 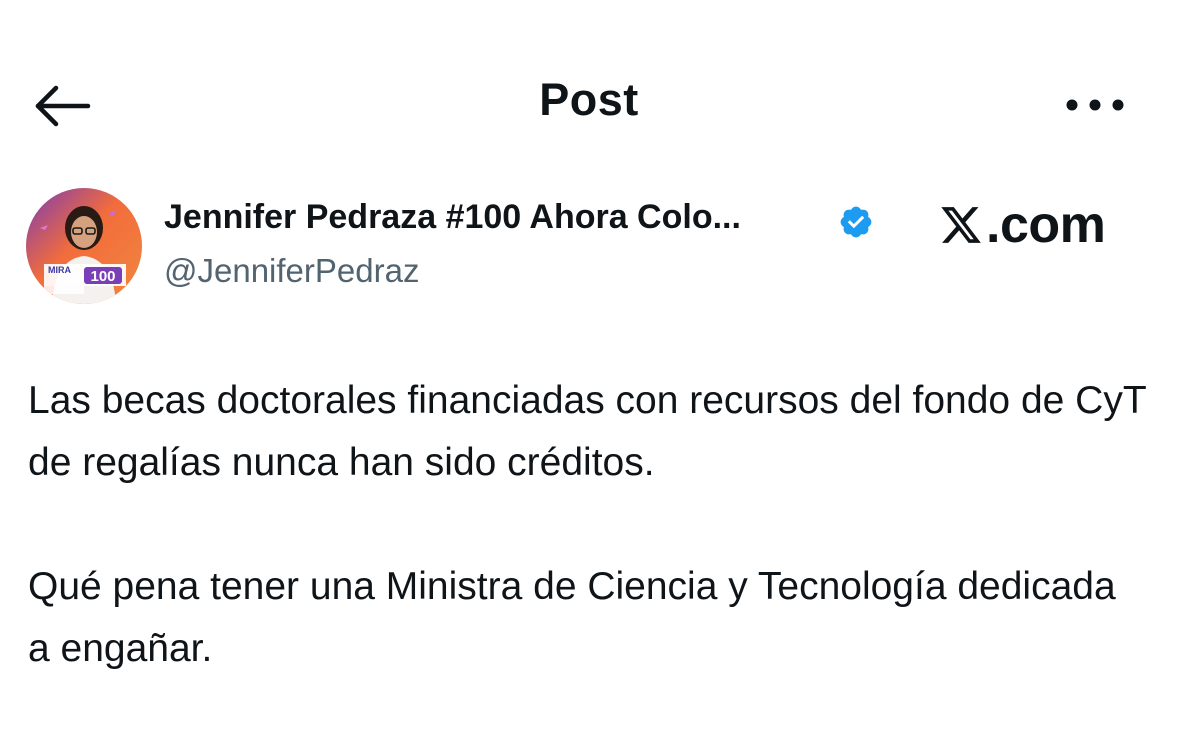 What do you see at coordinates (589, 99) in the screenshot?
I see `page-title: Post` at bounding box center [589, 99].